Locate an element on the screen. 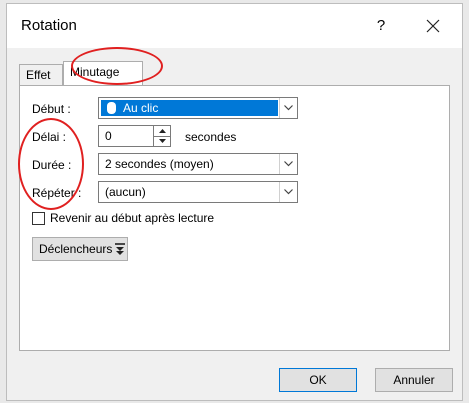 The width and height of the screenshot is (469, 403). repeter-value: (aucun) is located at coordinates (125, 192).